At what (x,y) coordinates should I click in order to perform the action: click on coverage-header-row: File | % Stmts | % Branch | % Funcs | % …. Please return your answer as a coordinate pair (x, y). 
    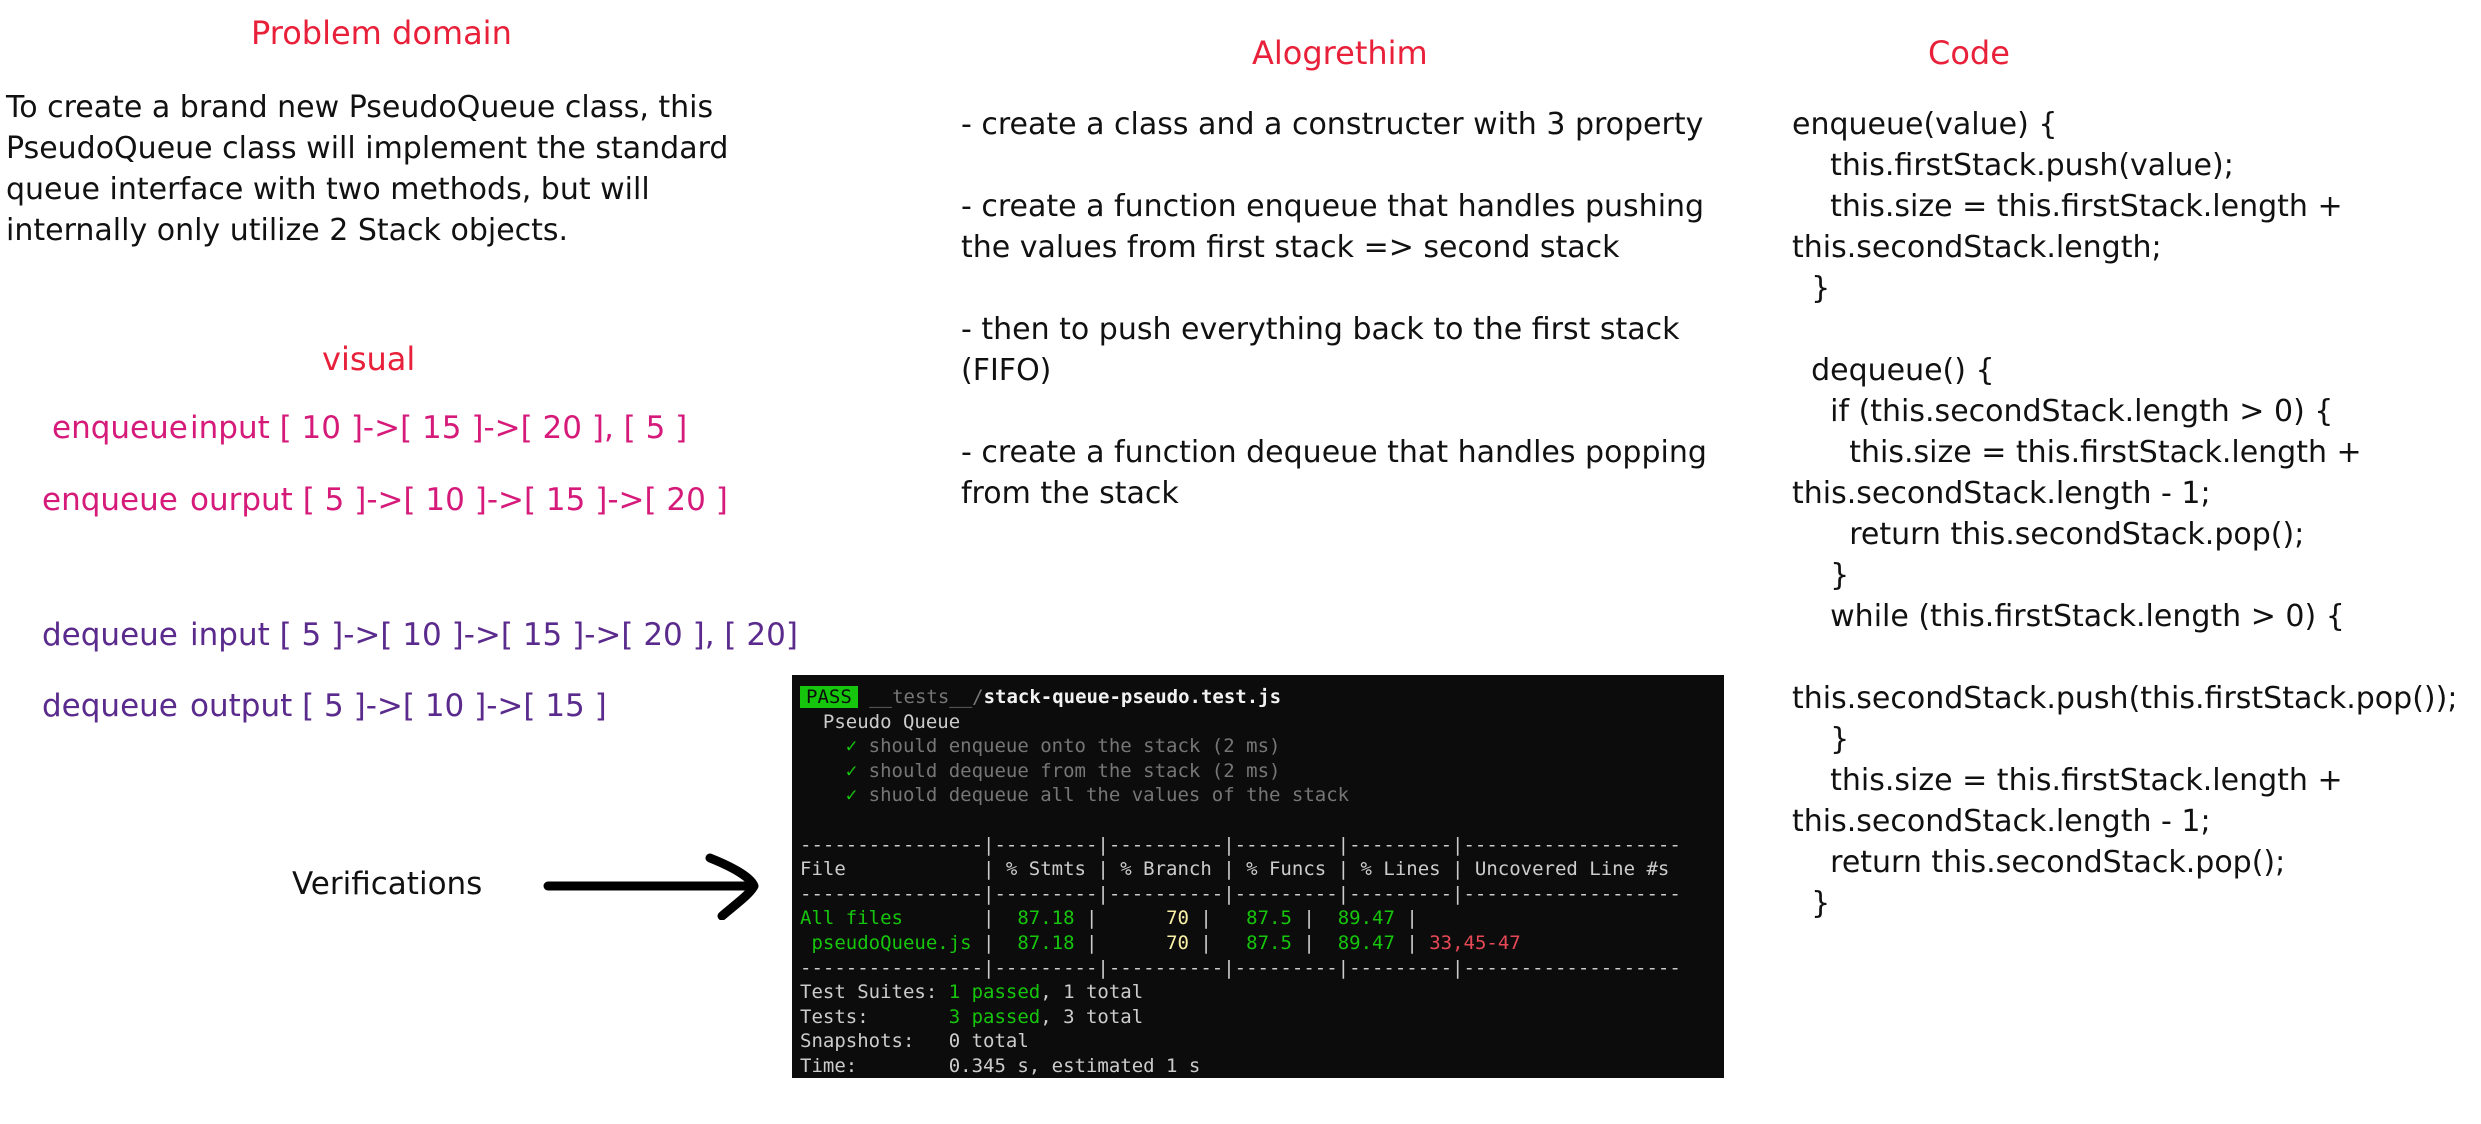
    Looking at the image, I should click on (1240, 869).